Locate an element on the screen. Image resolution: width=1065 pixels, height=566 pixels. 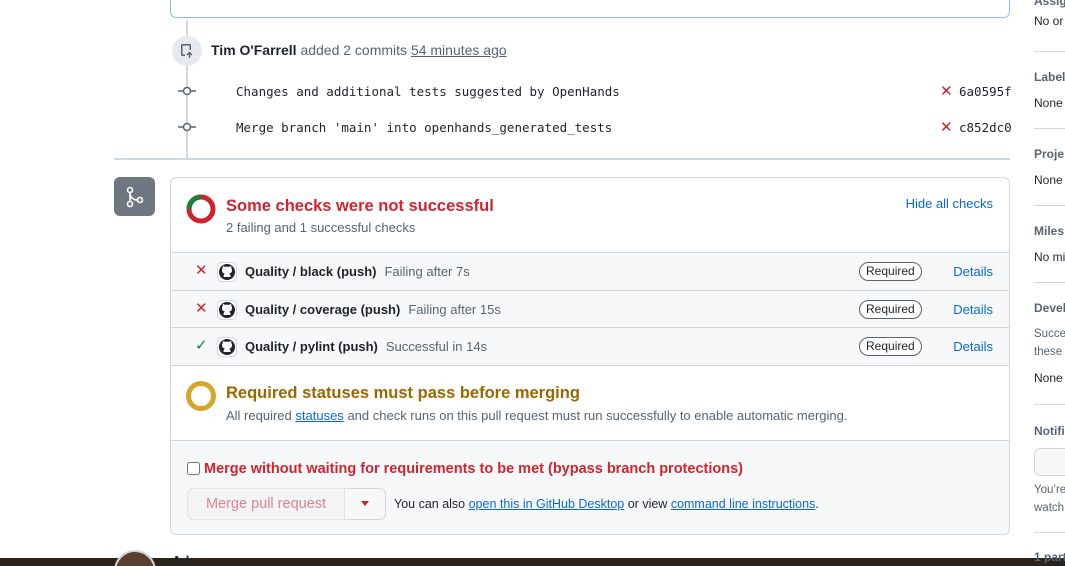
sidebar-heading: Proje is located at coordinates (1049, 154).